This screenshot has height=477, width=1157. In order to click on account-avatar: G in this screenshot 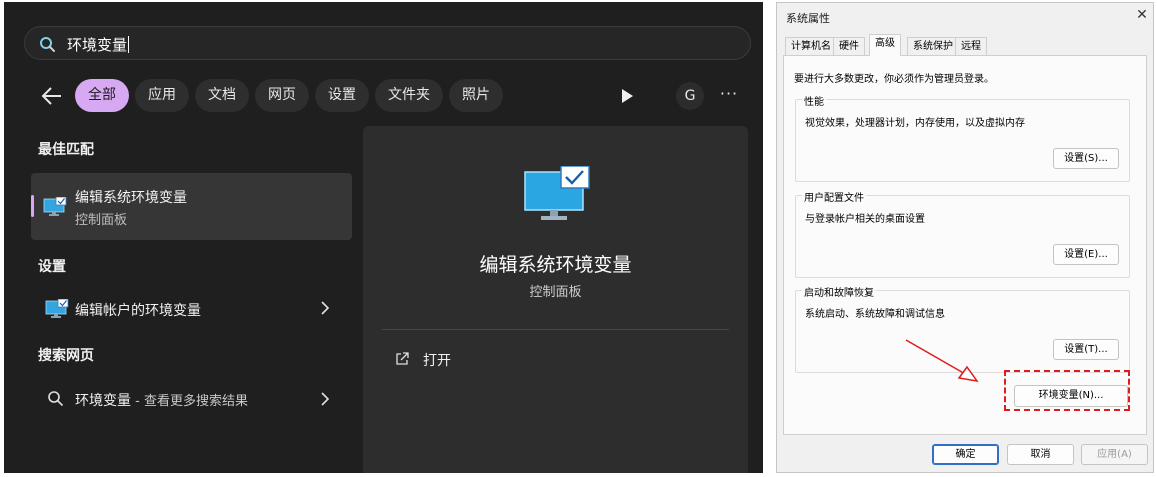, I will do `click(690, 96)`.